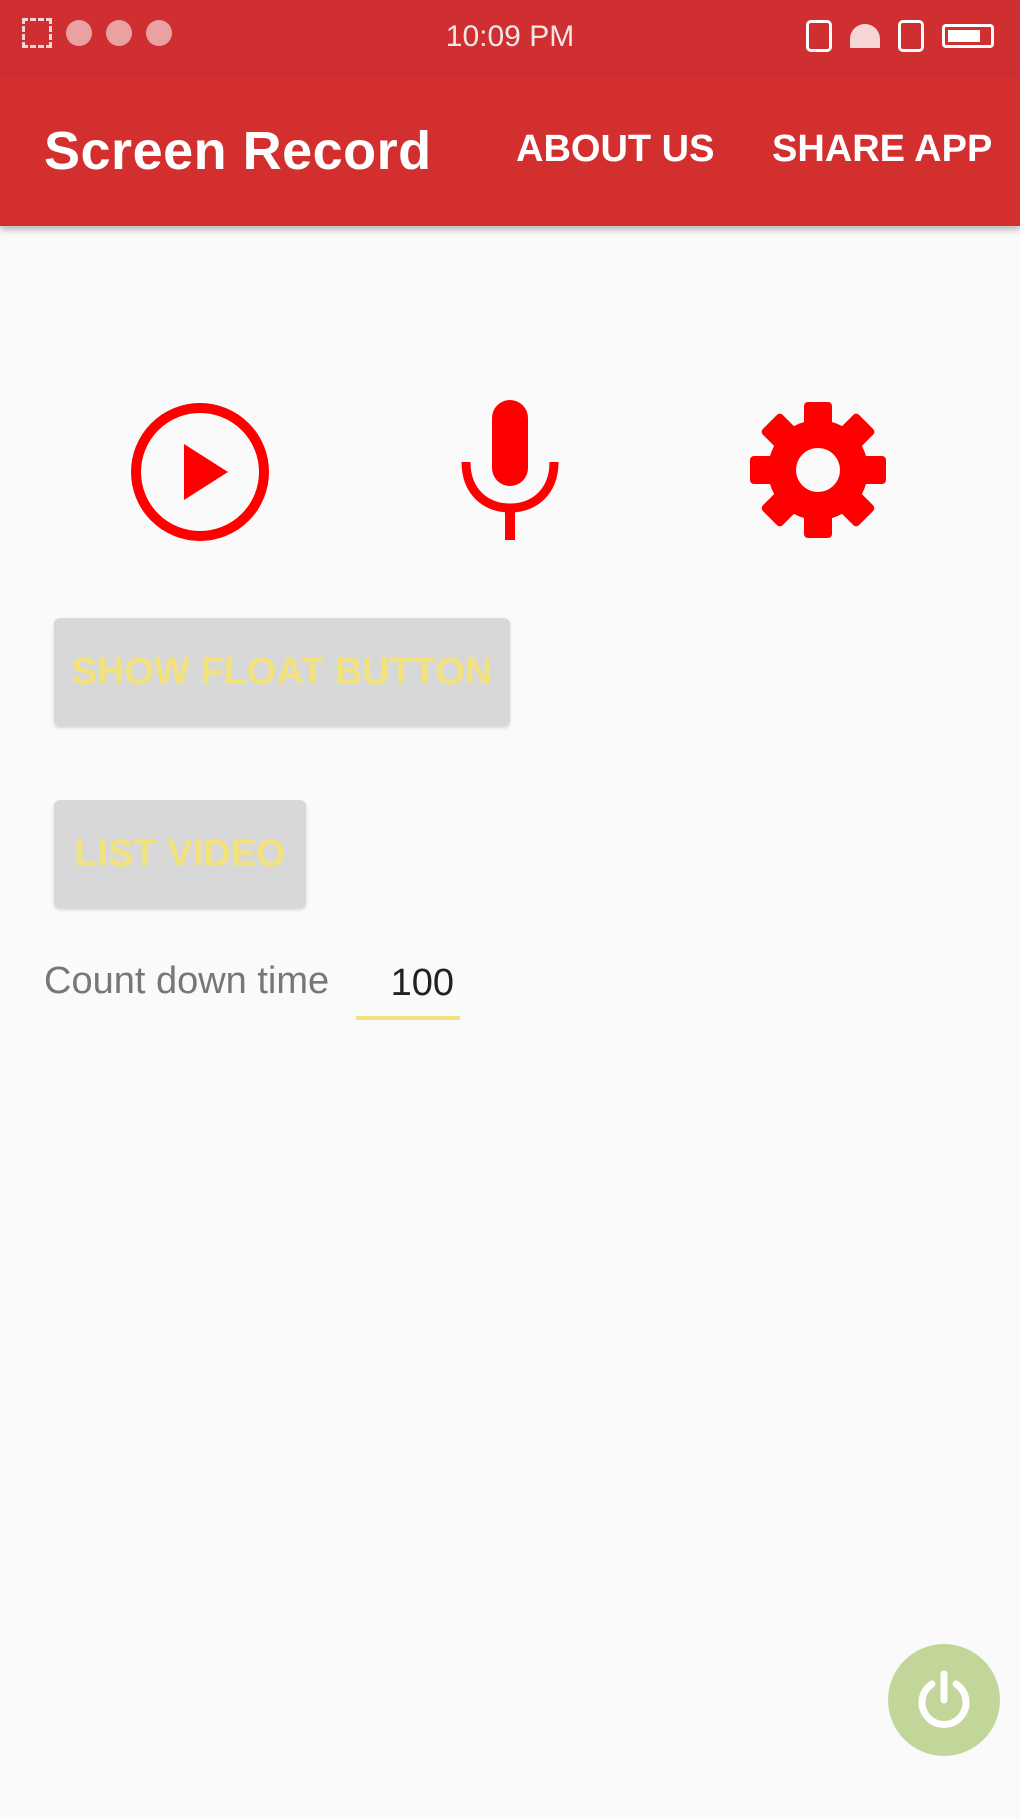 This screenshot has height=1819, width=1020. Describe the element at coordinates (510, 470) in the screenshot. I see `microphone-icon` at that location.